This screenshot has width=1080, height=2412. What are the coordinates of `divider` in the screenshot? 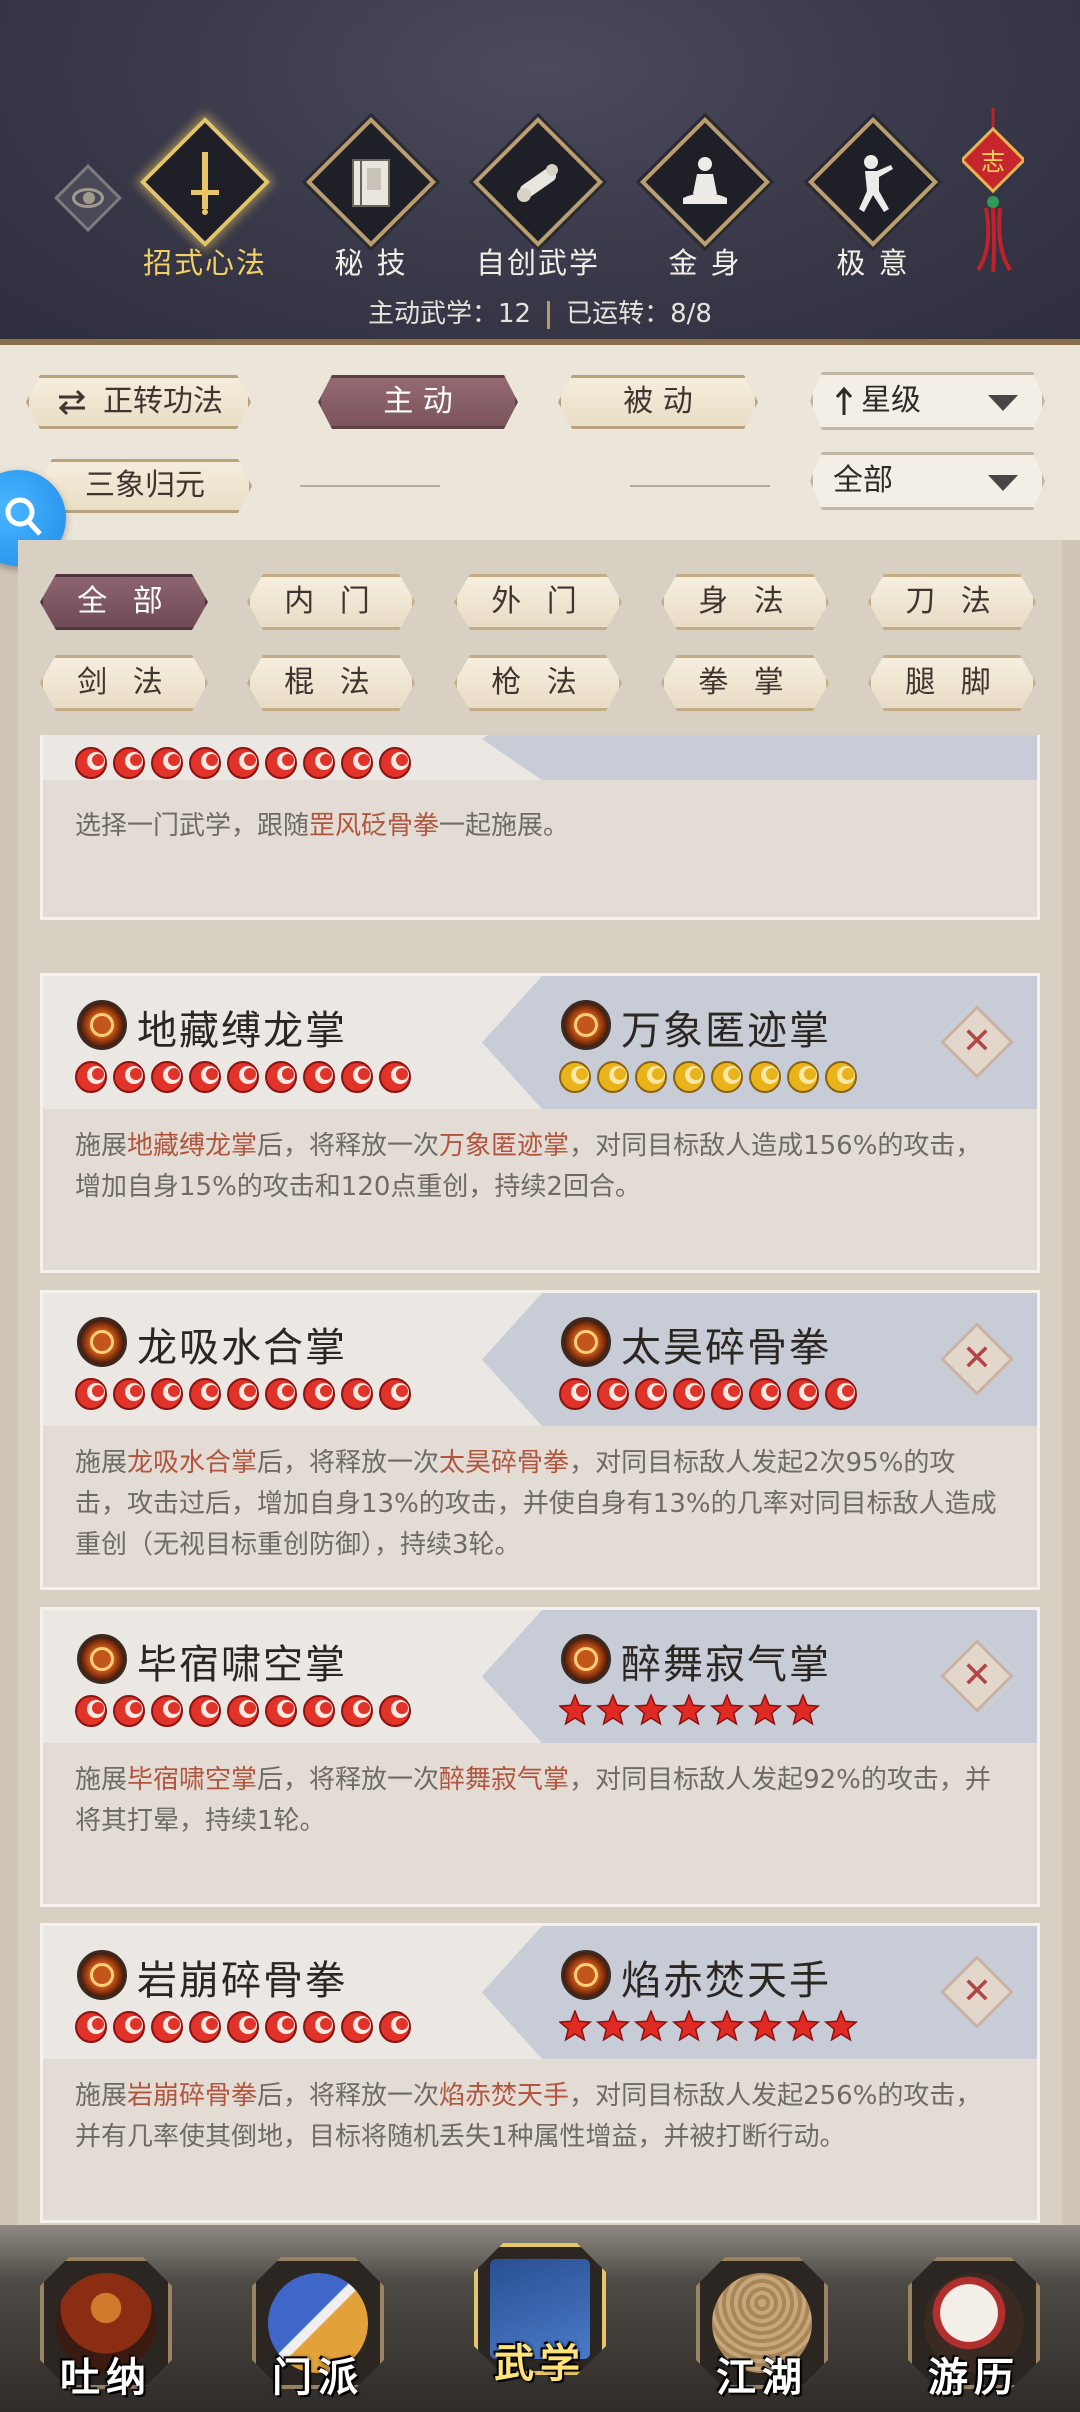 It's located at (700, 486).